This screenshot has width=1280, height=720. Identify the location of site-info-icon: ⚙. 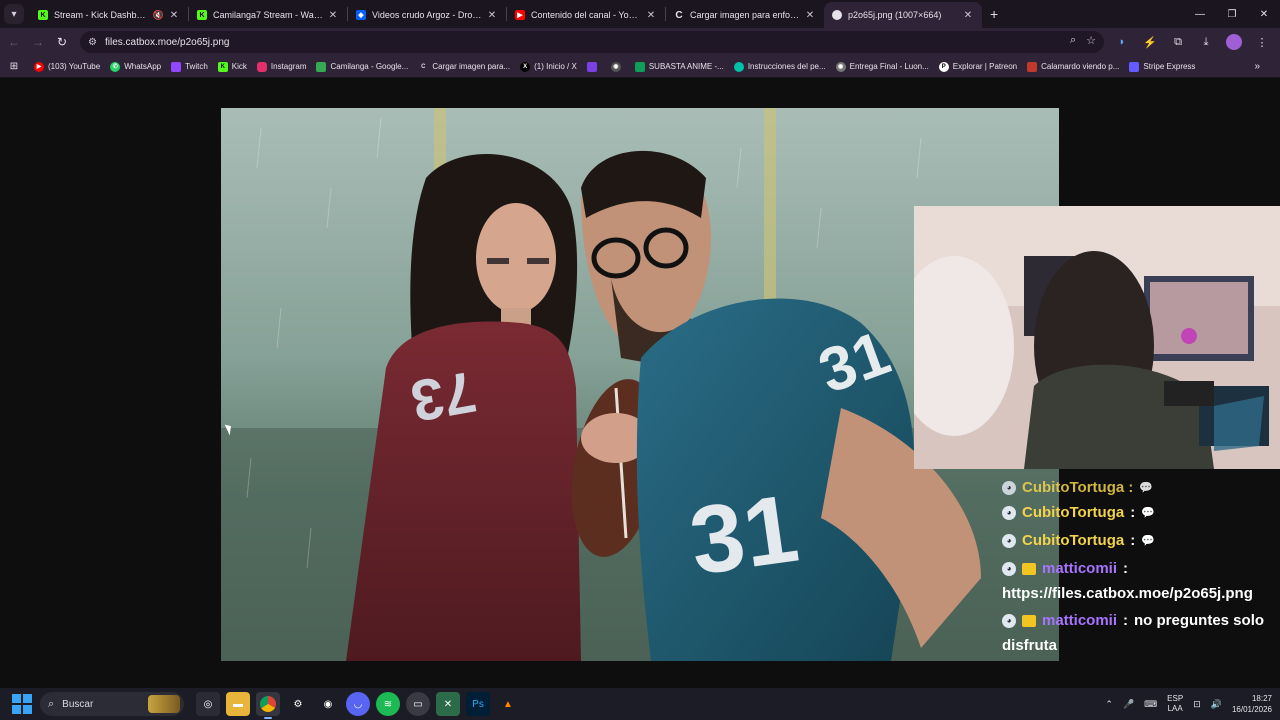
(92, 42).